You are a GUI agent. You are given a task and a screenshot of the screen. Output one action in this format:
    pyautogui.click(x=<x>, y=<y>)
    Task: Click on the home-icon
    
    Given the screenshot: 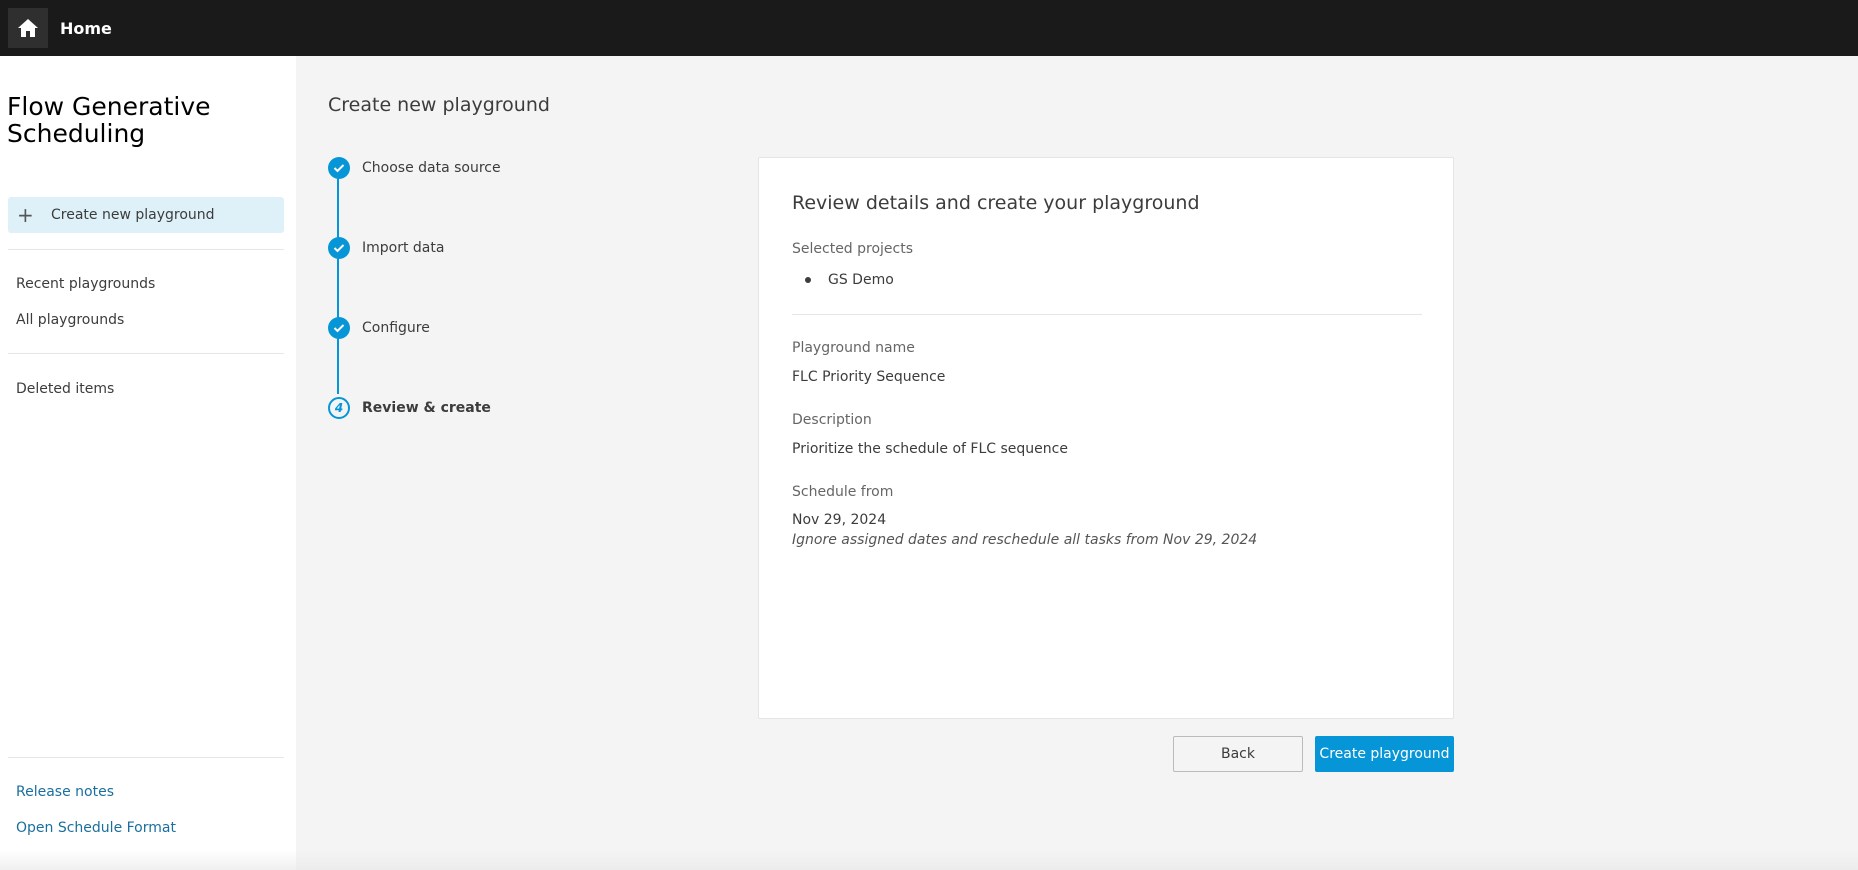 What is the action you would take?
    pyautogui.click(x=28, y=28)
    